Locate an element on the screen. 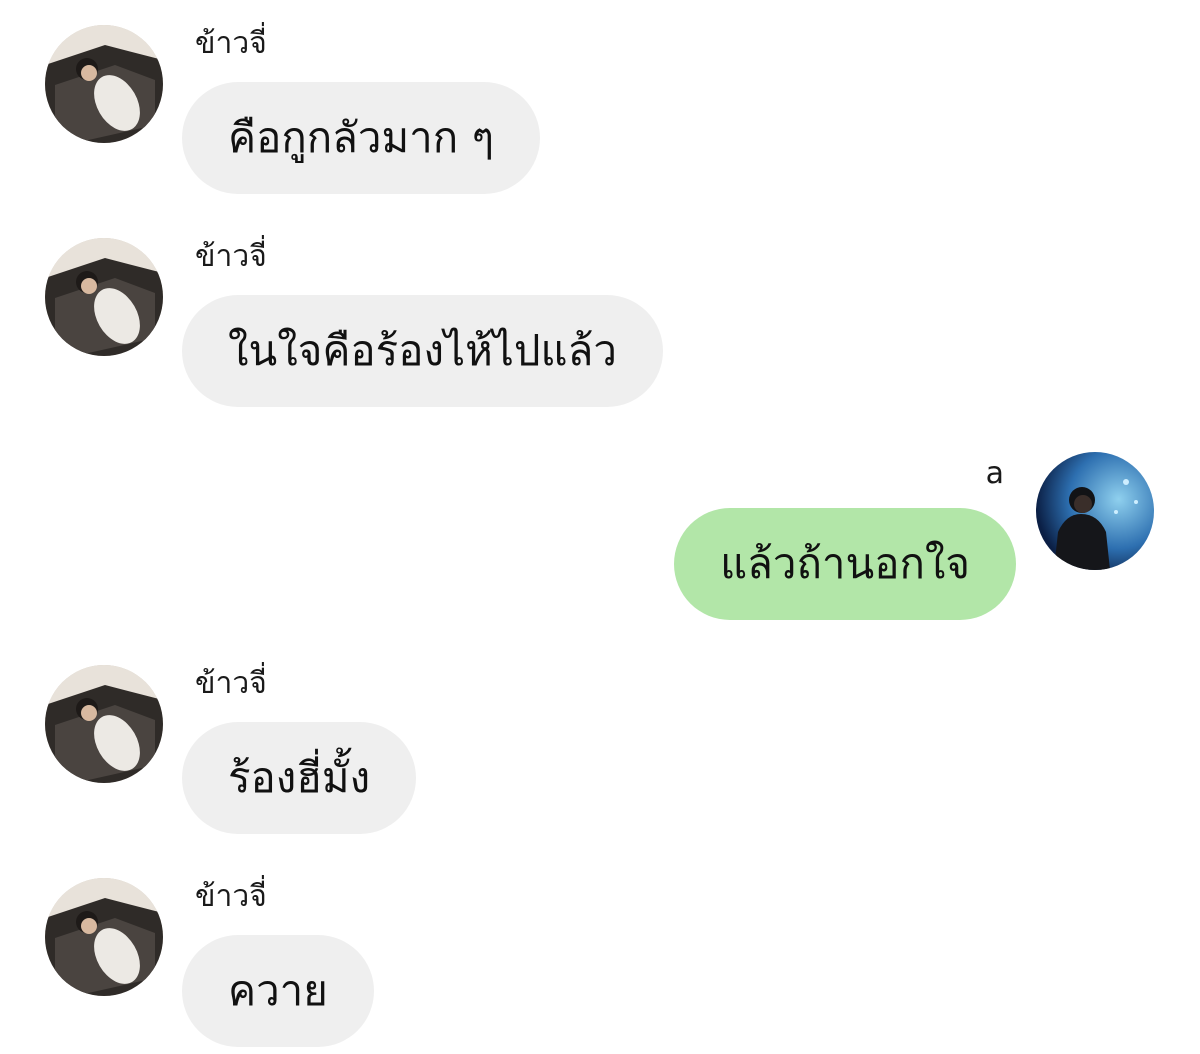 Image resolution: width=1200 pixels, height=1054 pixels. message-bubble: แล้วถ้านอกใจ is located at coordinates (845, 564).